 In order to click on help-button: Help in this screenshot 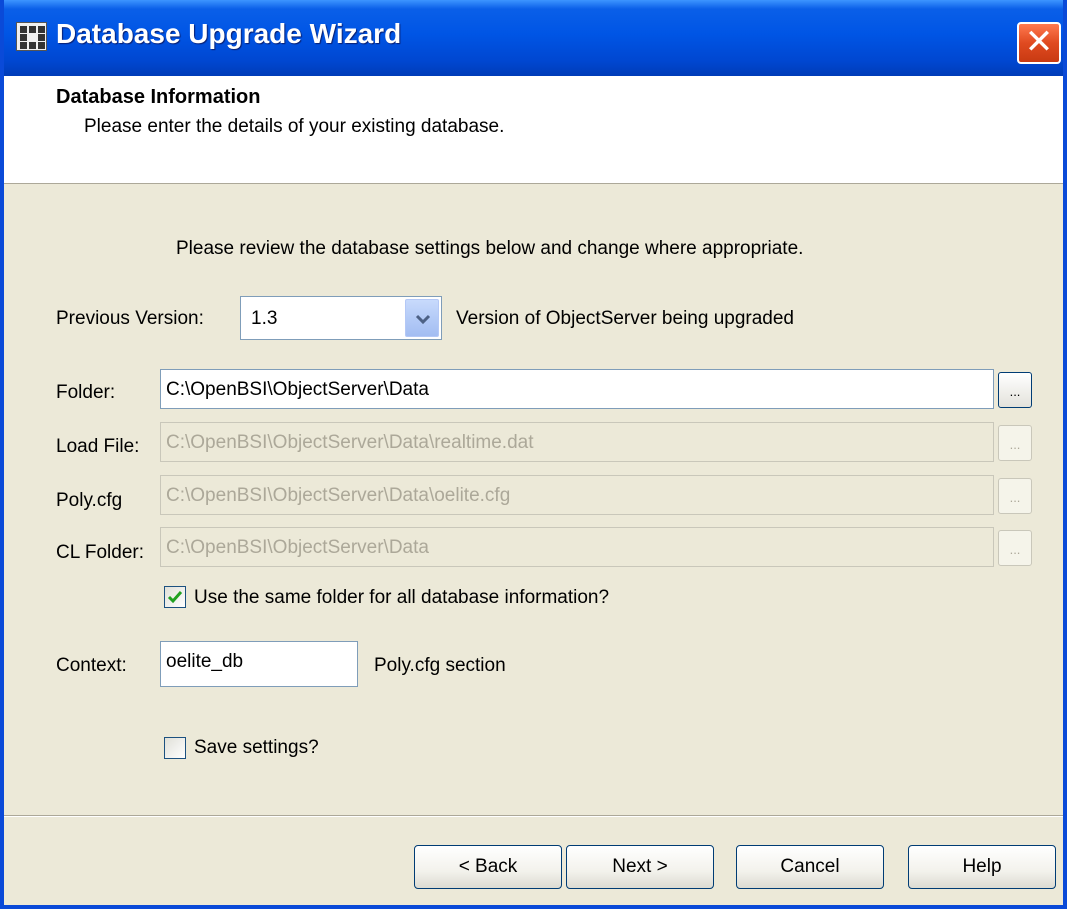, I will do `click(982, 867)`.